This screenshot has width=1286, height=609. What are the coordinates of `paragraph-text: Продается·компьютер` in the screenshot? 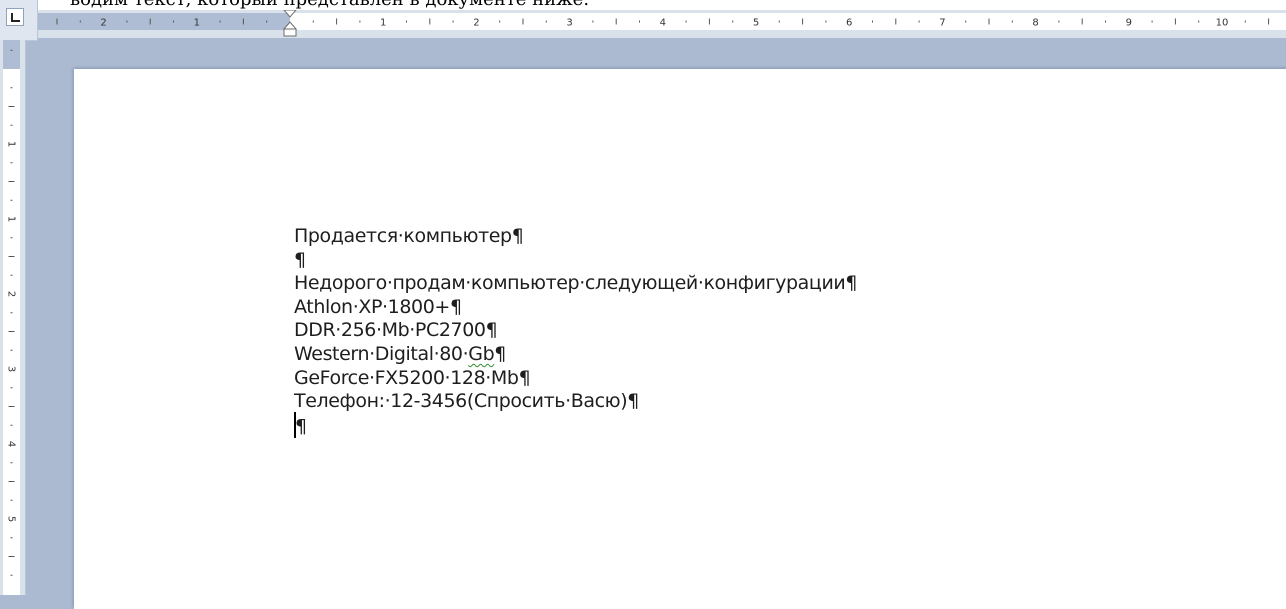 It's located at (403, 236).